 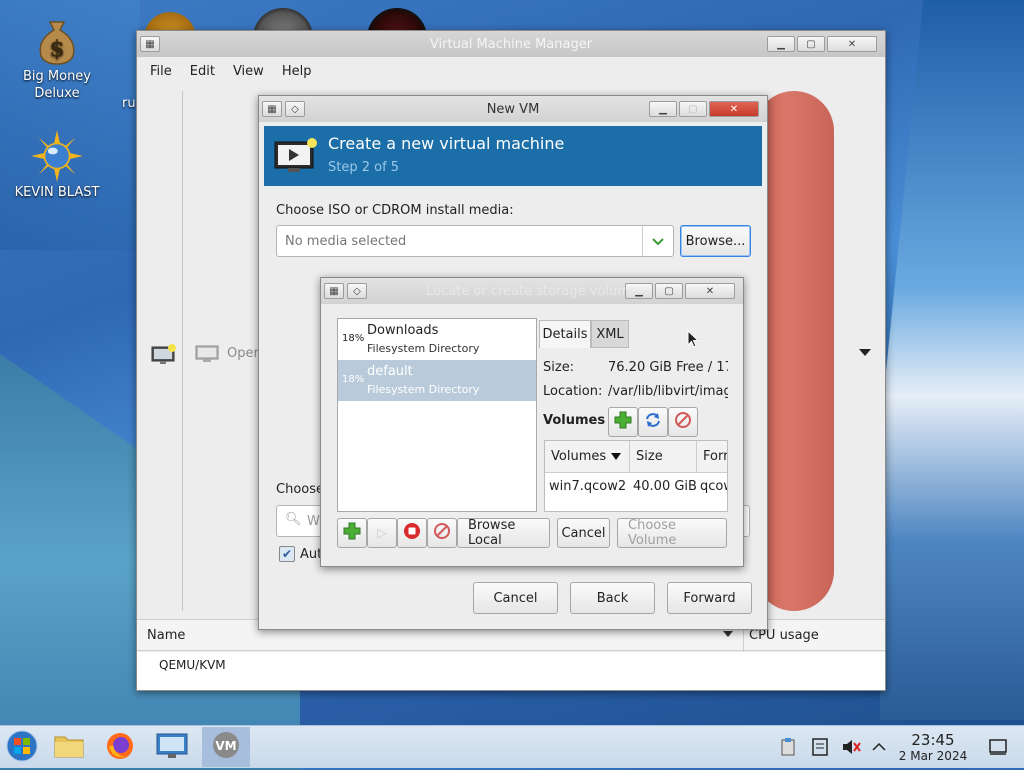 I want to click on size-value: 76.20 GiB Free / 17., so click(x=668, y=367).